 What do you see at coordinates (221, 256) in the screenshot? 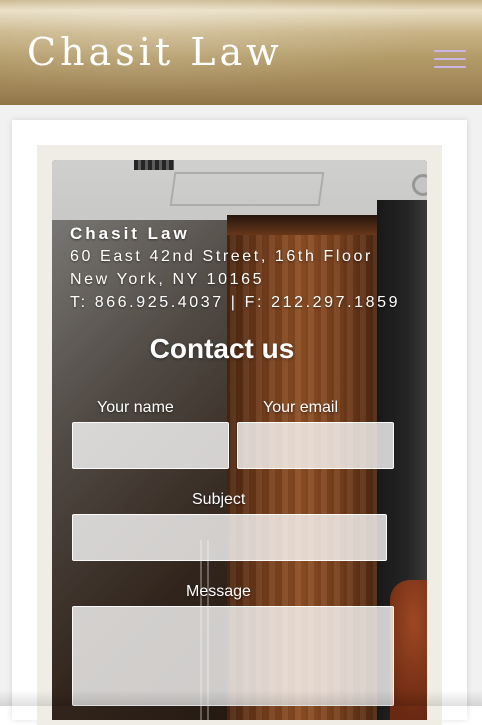
I see `firm-address-line1: 60 East 42nd Street, 16th Floor` at bounding box center [221, 256].